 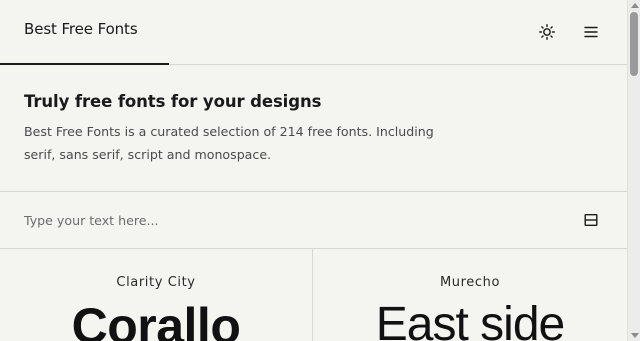 I want to click on vertical-scrollbar, so click(x=633, y=170).